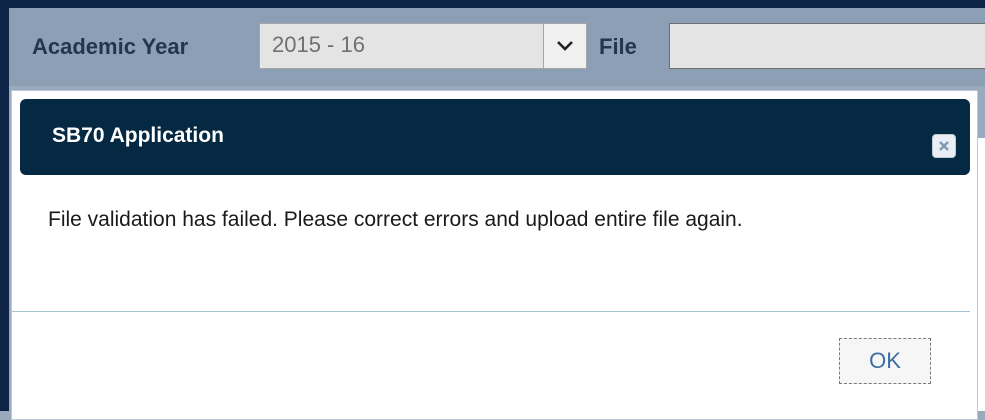 The image size is (985, 420). Describe the element at coordinates (138, 135) in the screenshot. I see `dialog-title: SB70 Application` at that location.